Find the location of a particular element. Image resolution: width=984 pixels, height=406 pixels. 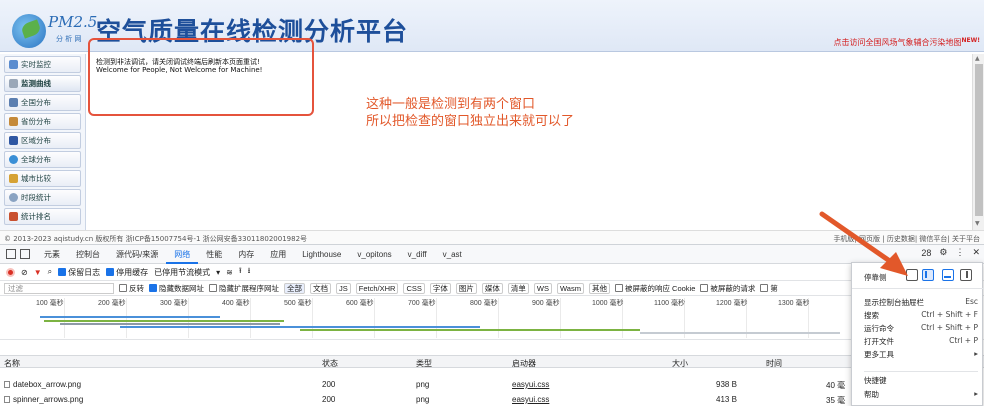

network-toolbar: ⊘ ▼ ⌕ 保留日志 停用缓存 已停用节流模式 ▾ ≋ ⭱ ⭳ is located at coordinates (492, 272).